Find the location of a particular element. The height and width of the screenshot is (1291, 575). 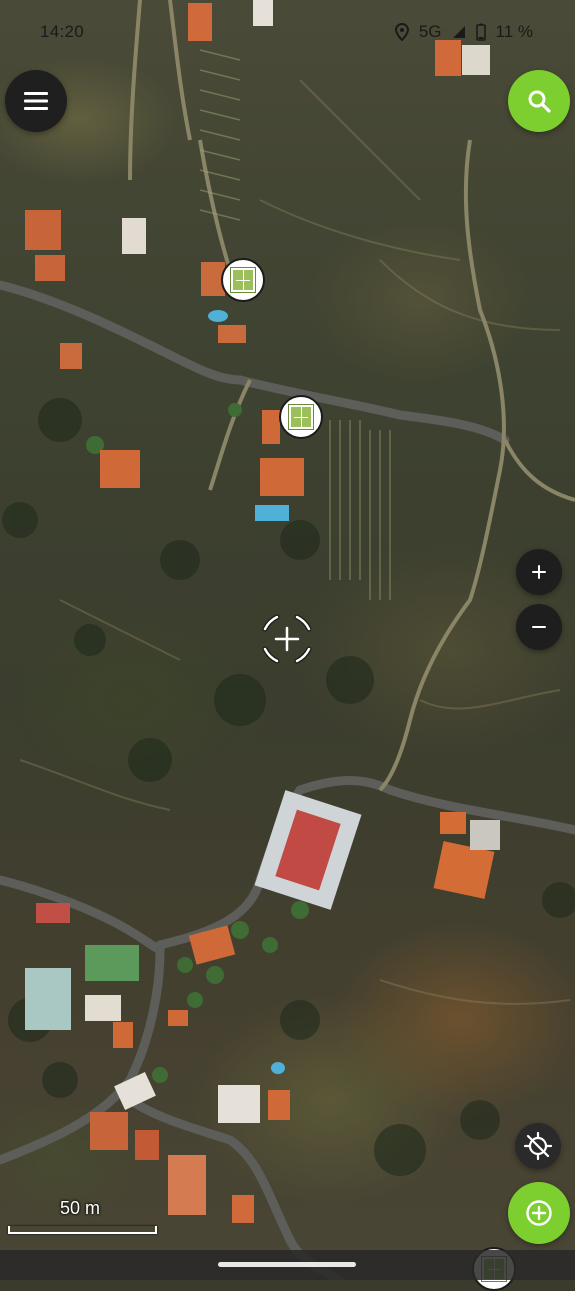

scale-label: 50 m is located at coordinates (80, 1208).